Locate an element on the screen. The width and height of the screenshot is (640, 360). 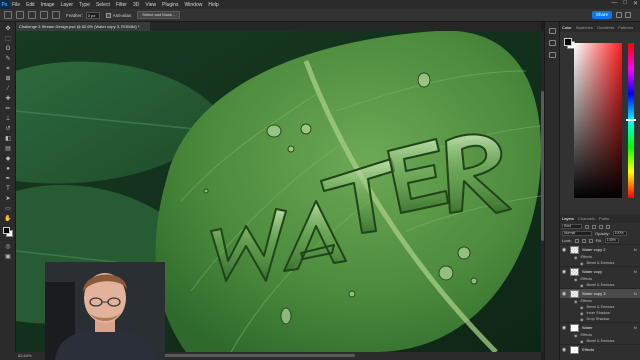
foreground-color-chip is located at coordinates (568, 42).